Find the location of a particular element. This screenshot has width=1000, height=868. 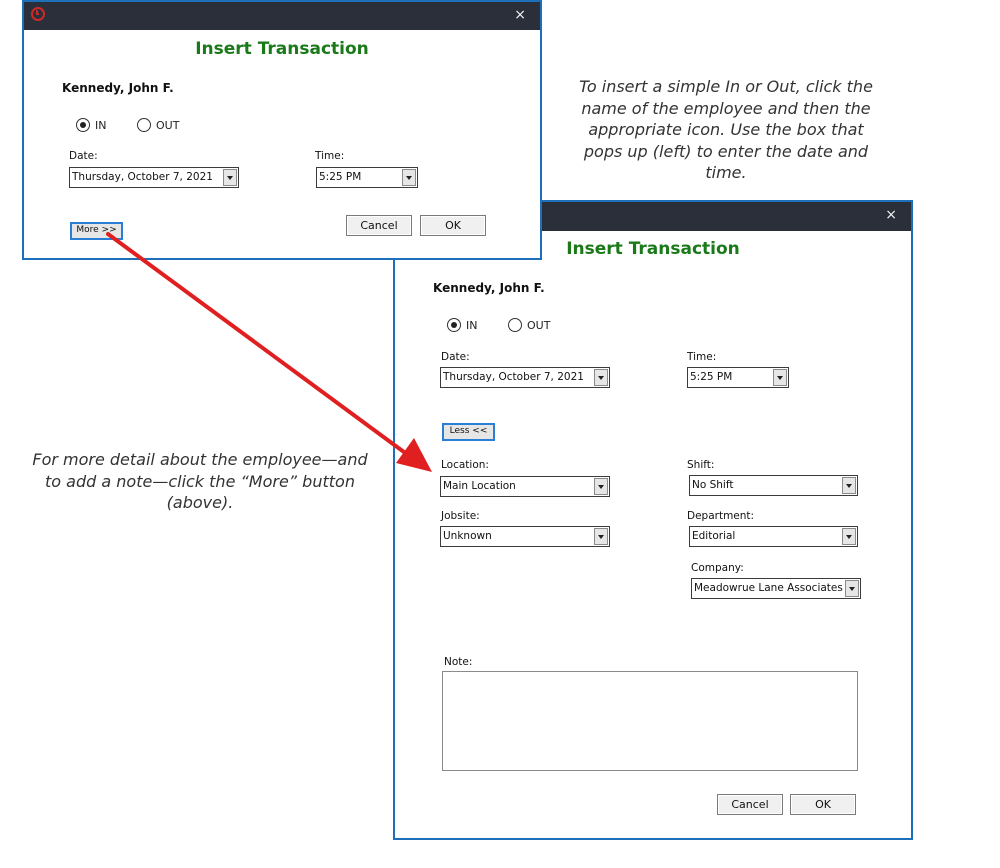

arrow-shaft is located at coordinates (258, 344).